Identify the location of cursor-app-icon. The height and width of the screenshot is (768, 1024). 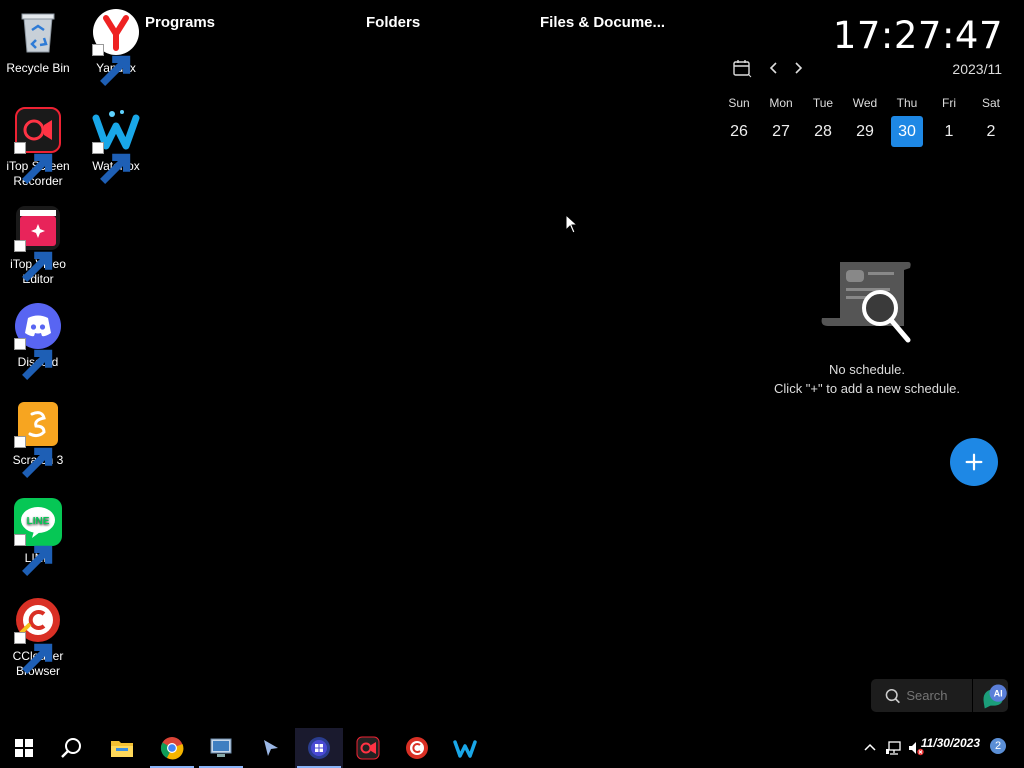
(271, 748).